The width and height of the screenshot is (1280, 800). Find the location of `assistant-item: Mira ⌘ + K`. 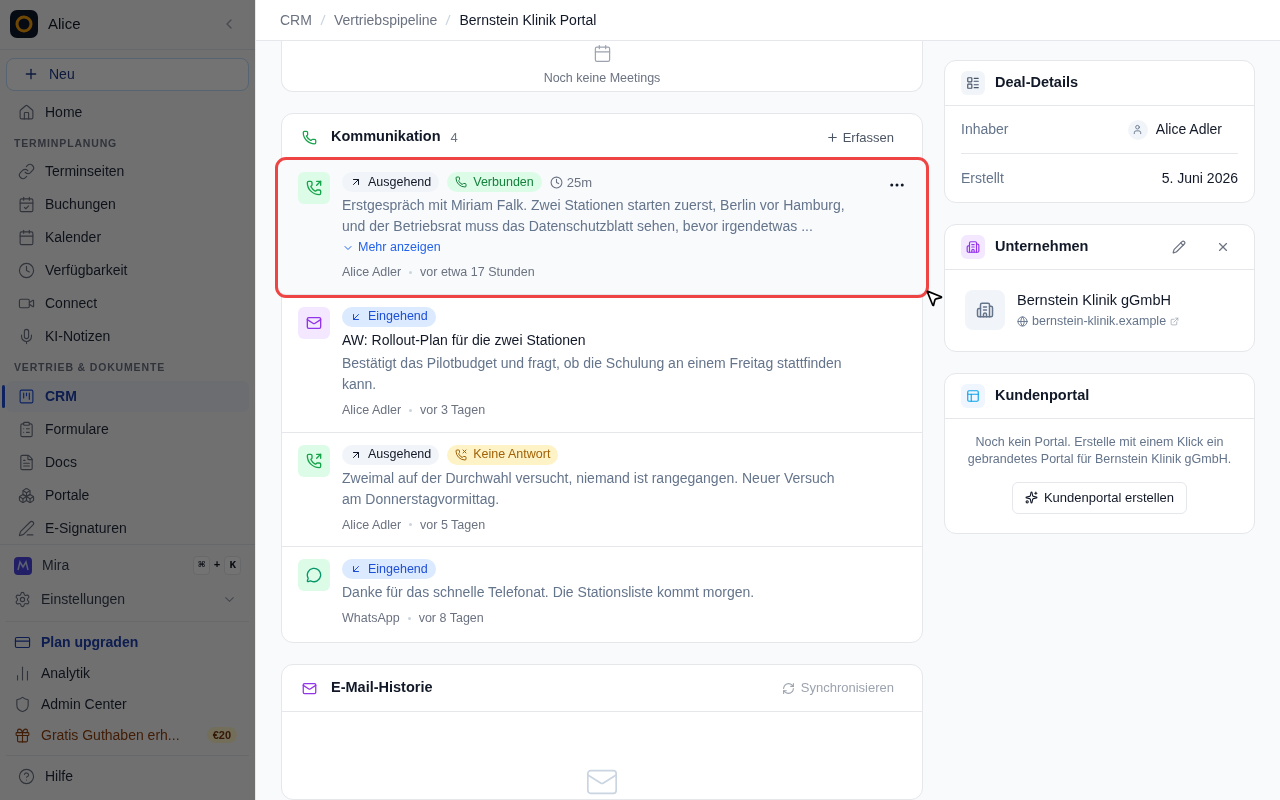

assistant-item: Mira ⌘ + K is located at coordinates (127, 565).